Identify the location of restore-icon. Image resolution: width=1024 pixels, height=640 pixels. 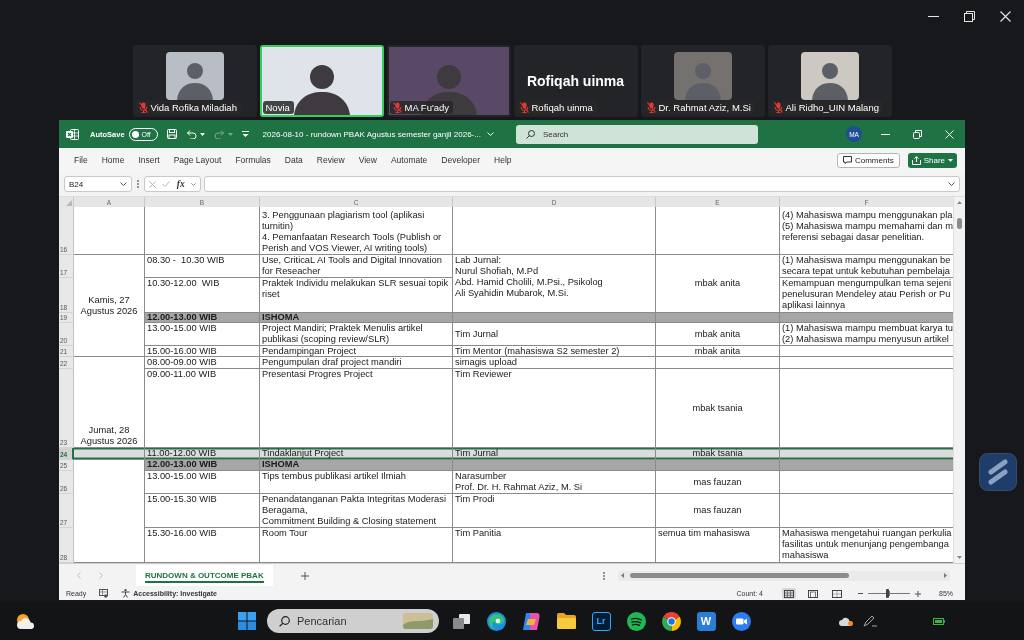
(969, 16).